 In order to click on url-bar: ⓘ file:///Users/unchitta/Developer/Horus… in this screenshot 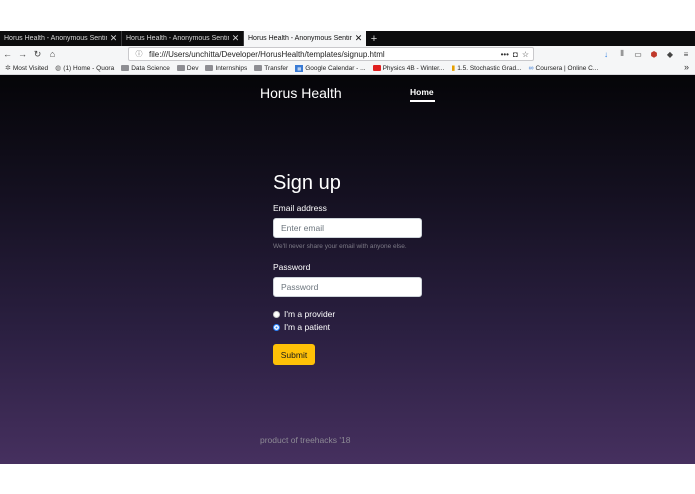, I will do `click(331, 54)`.